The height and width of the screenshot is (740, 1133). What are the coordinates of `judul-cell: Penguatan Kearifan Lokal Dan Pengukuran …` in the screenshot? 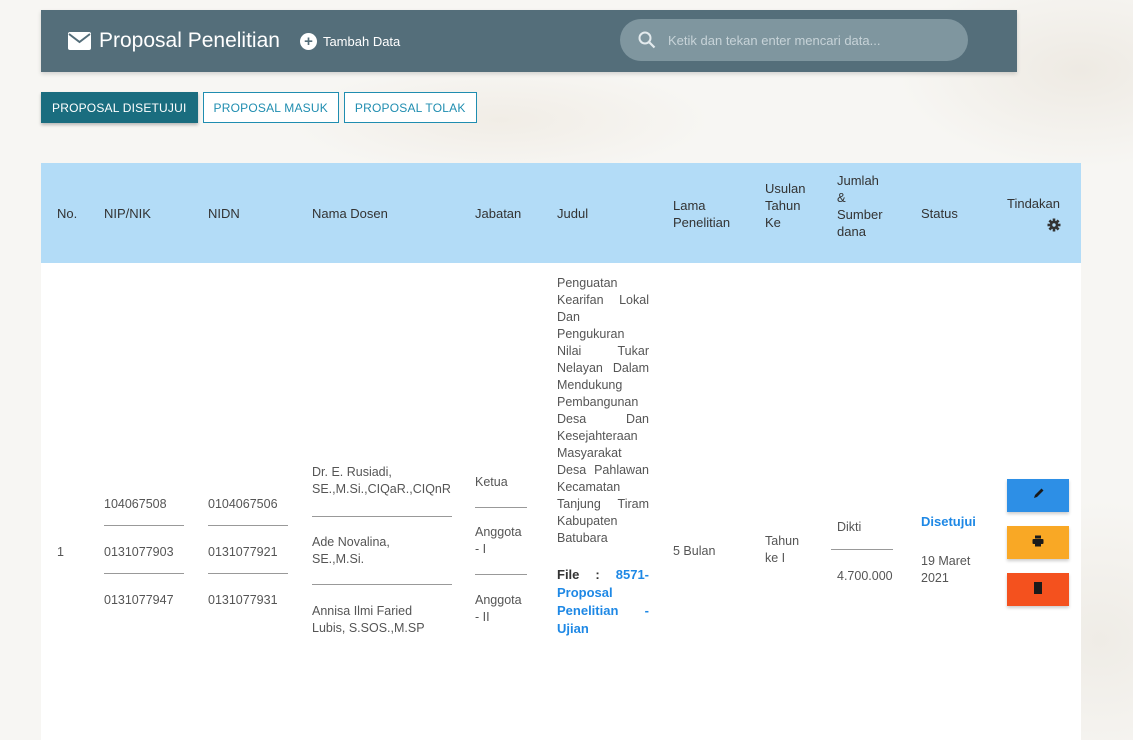 It's located at (603, 456).